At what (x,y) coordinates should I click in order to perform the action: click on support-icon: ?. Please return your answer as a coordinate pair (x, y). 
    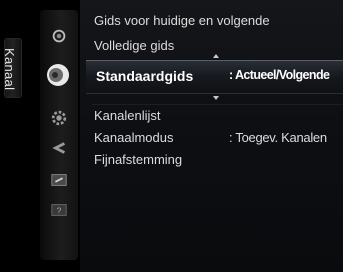
    Looking at the image, I should click on (59, 210).